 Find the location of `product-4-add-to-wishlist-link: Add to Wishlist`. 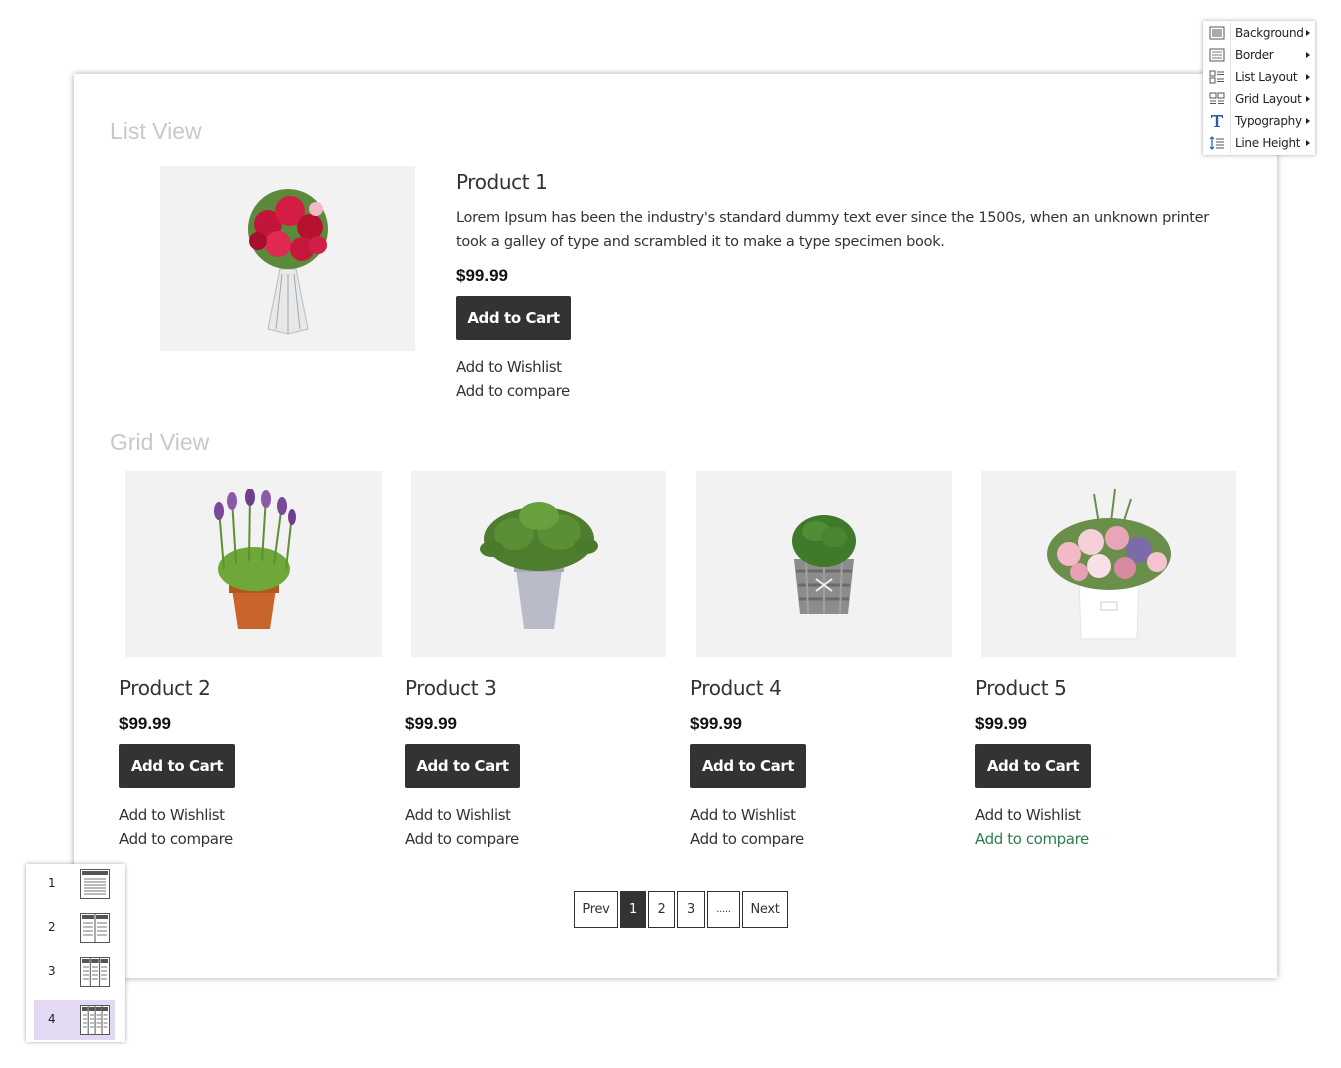

product-4-add-to-wishlist-link: Add to Wishlist is located at coordinates (743, 815).